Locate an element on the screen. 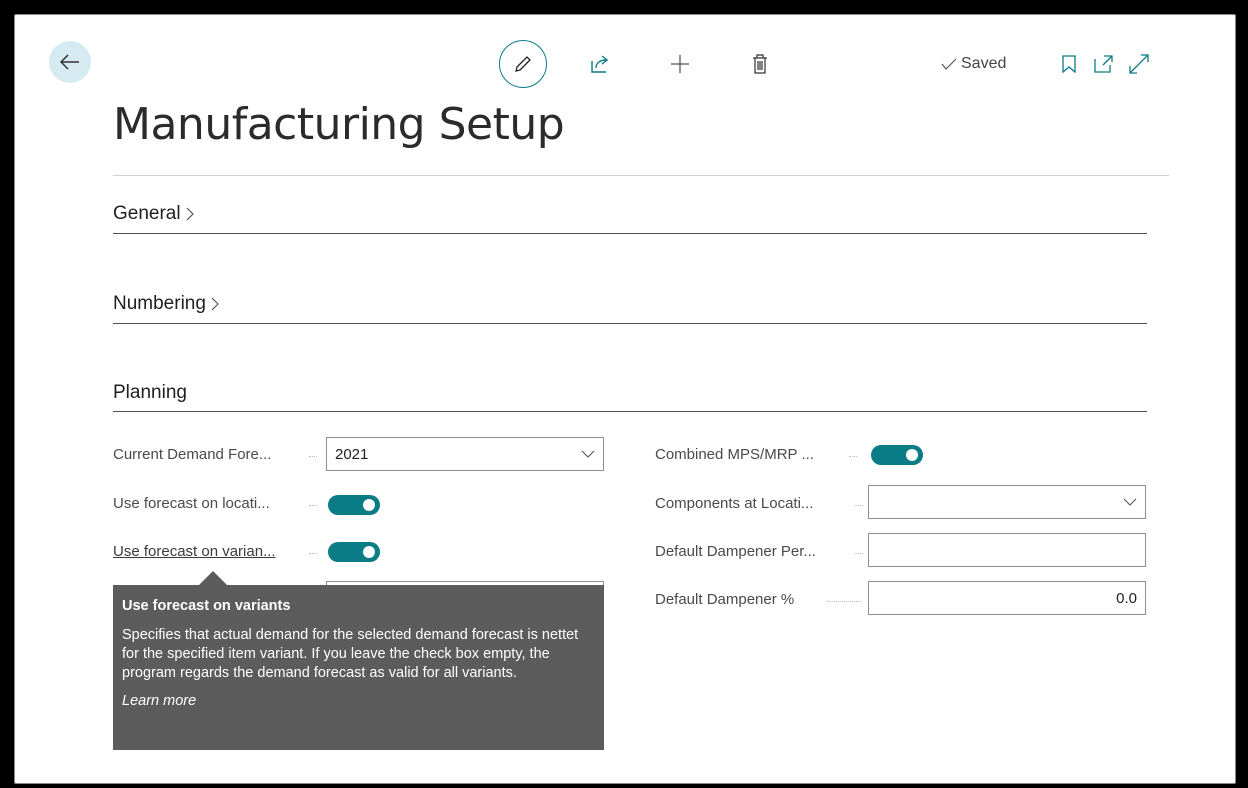 This screenshot has width=1248, height=788. delete-button is located at coordinates (760, 64).